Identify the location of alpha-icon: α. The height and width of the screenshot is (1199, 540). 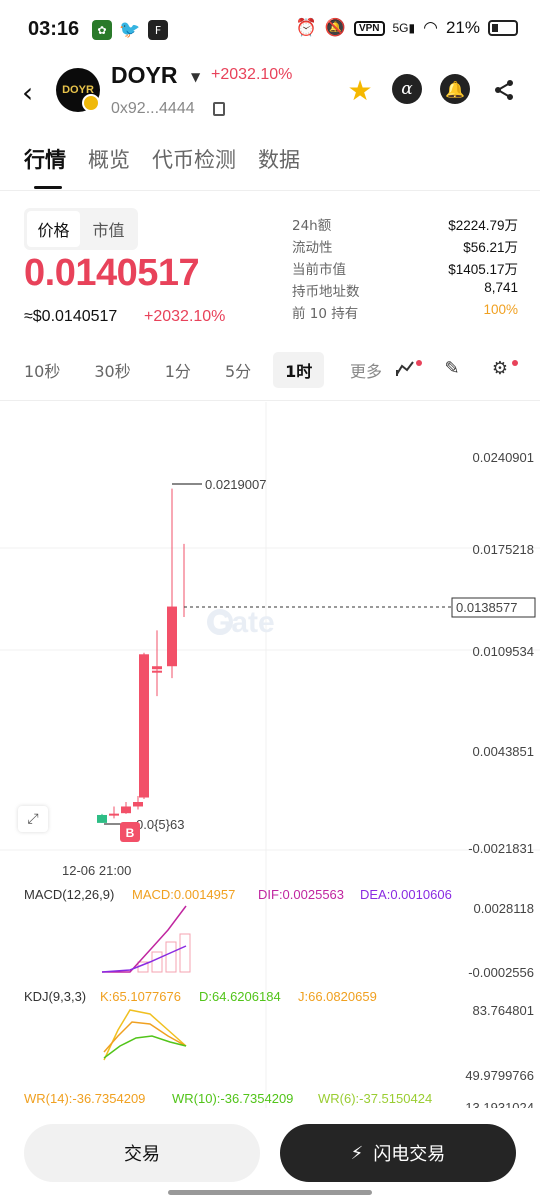
(407, 89).